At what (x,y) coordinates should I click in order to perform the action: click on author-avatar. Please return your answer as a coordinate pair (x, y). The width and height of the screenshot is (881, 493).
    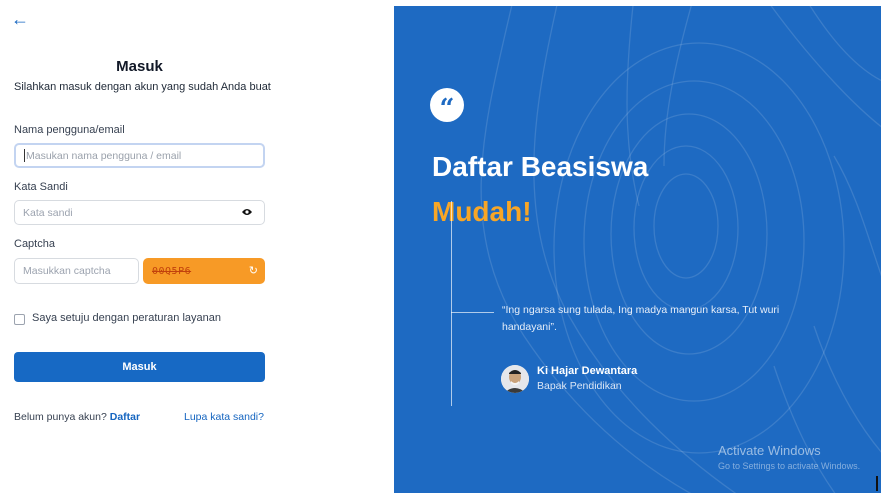
    Looking at the image, I should click on (515, 379).